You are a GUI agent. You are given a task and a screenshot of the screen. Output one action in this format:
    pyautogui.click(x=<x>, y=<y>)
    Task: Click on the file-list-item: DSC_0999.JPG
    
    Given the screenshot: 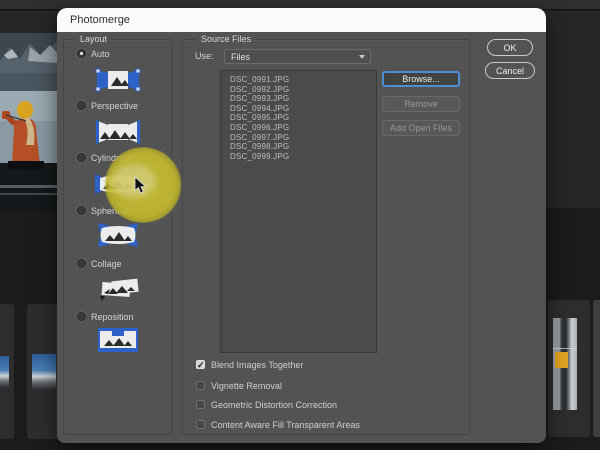 What is the action you would take?
    pyautogui.click(x=303, y=157)
    